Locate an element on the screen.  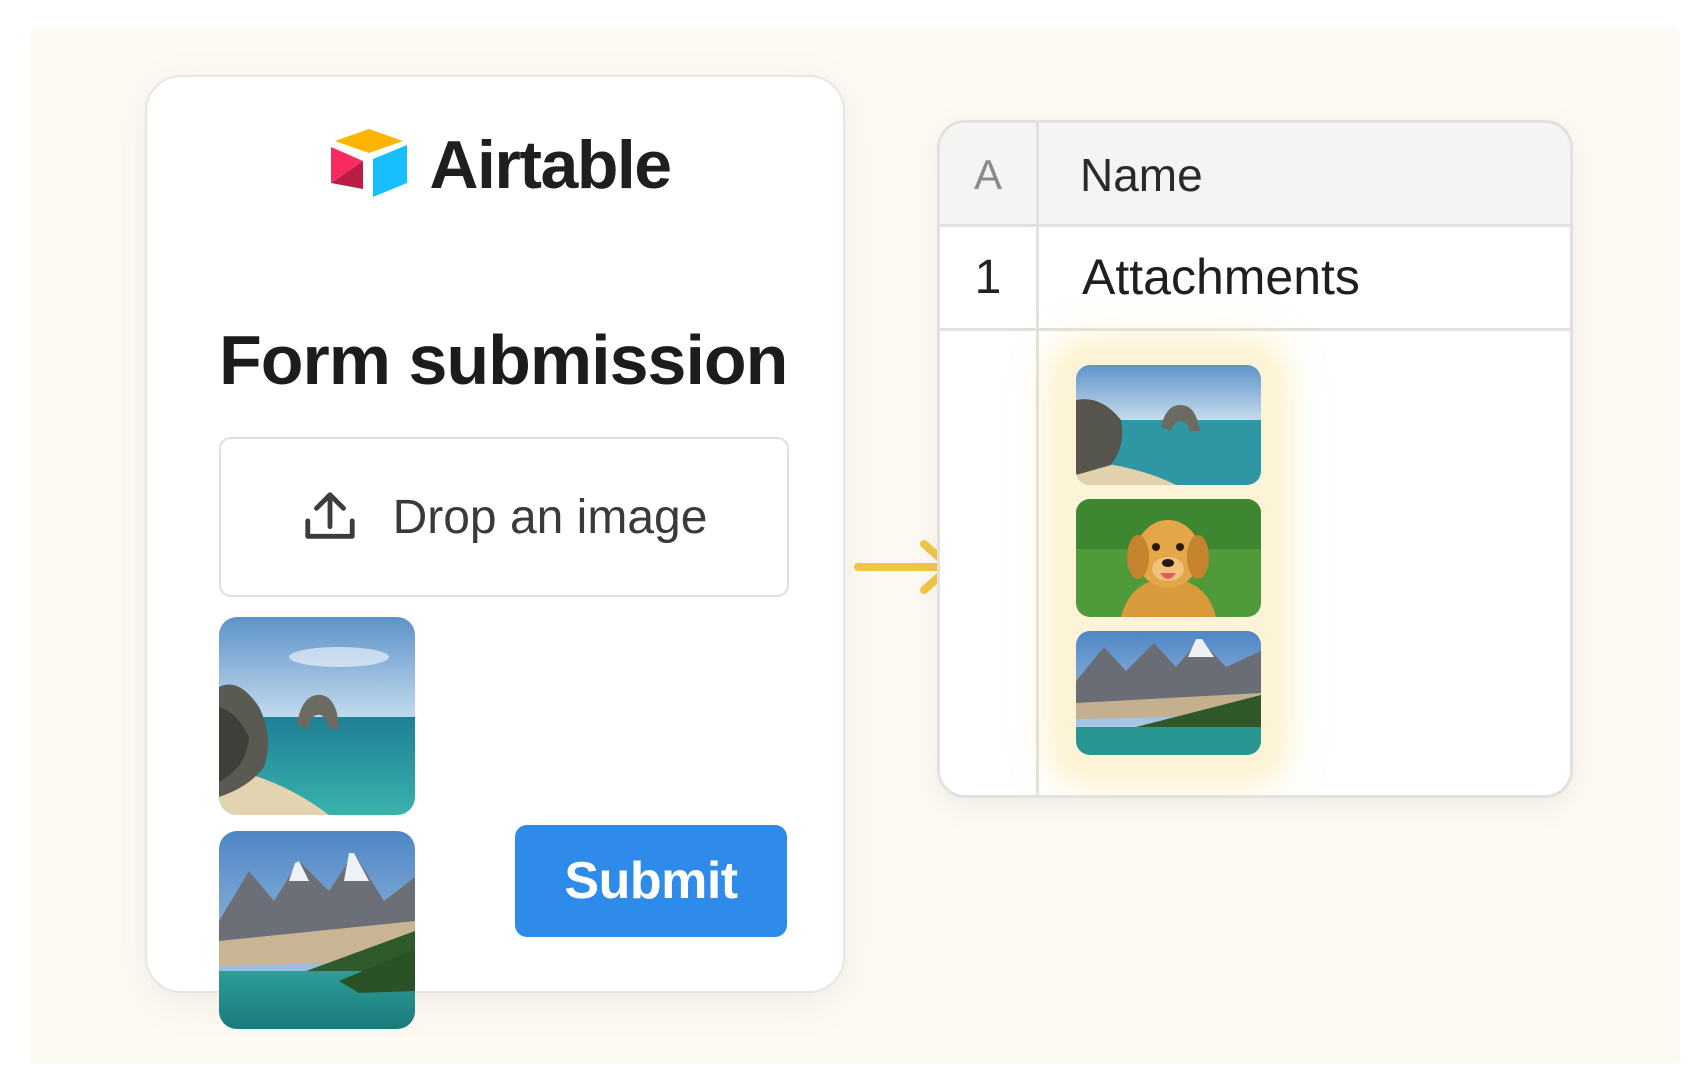
dropzone-label: Drop an image is located at coordinates (550, 517).